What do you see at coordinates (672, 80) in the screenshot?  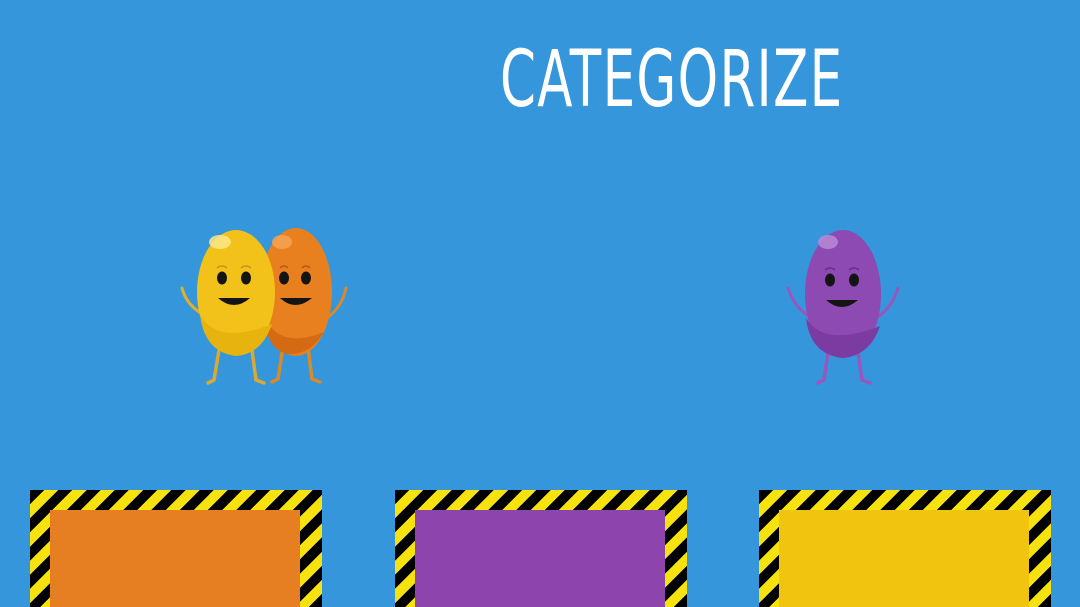 I see `game-title: CATEGORIZE` at bounding box center [672, 80].